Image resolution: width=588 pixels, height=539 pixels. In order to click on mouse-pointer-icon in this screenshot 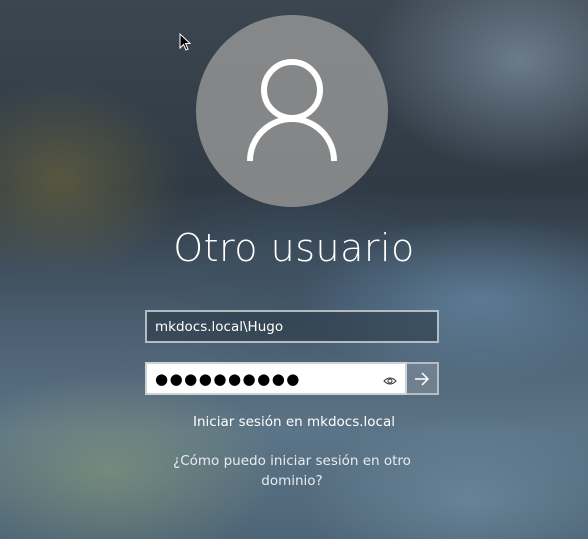, I will do `click(185, 41)`.